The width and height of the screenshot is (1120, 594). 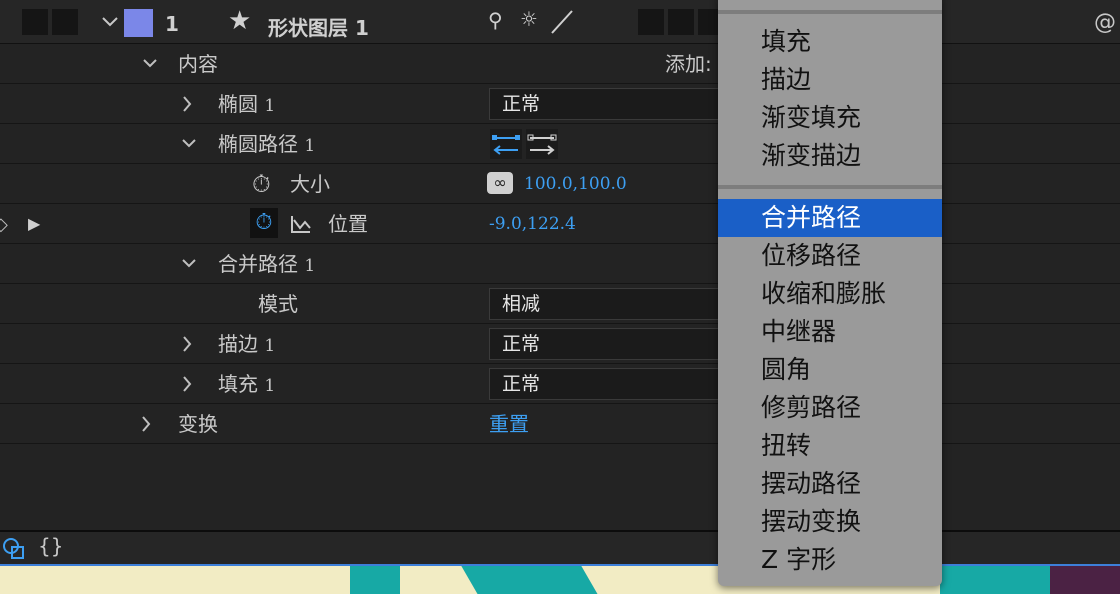 I want to click on menu-item-trim-paths: 修剪路径, so click(x=830, y=408).